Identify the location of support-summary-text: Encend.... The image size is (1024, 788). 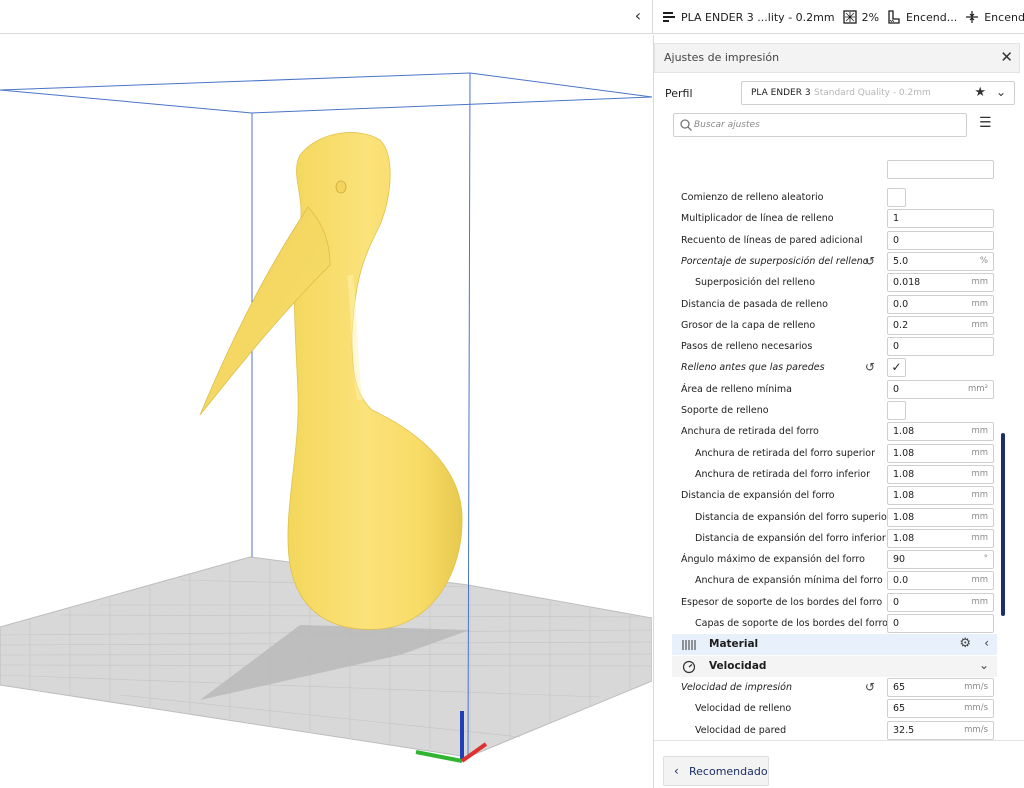
(932, 17).